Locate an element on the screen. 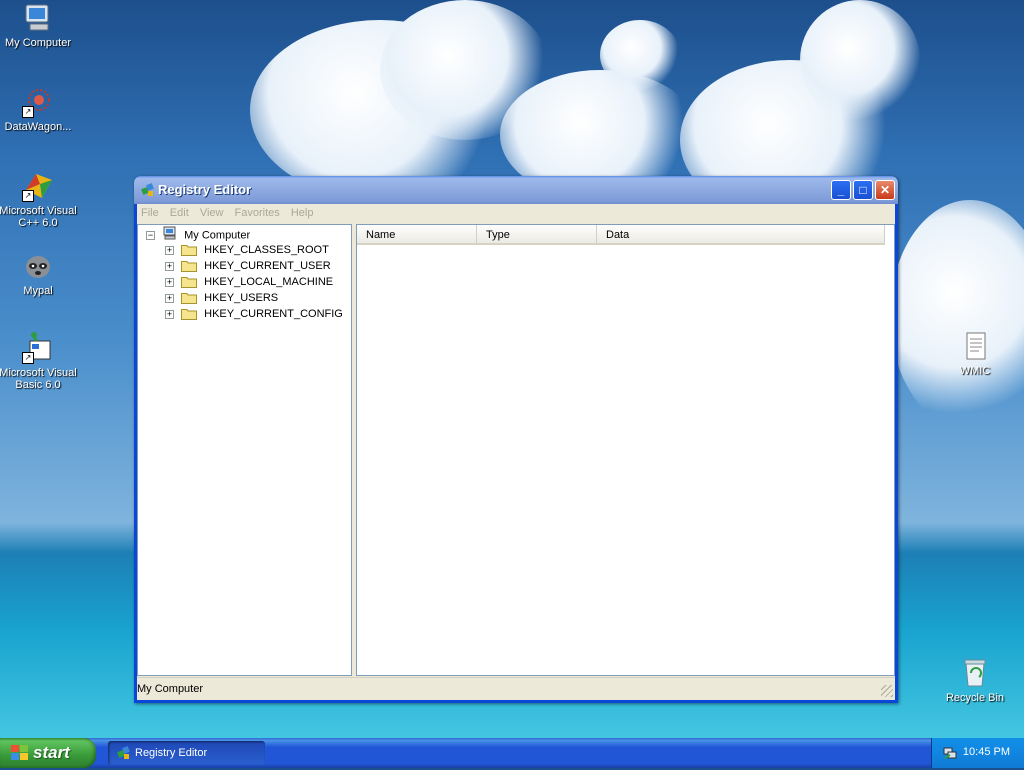  raccoon-icon is located at coordinates (38, 266).